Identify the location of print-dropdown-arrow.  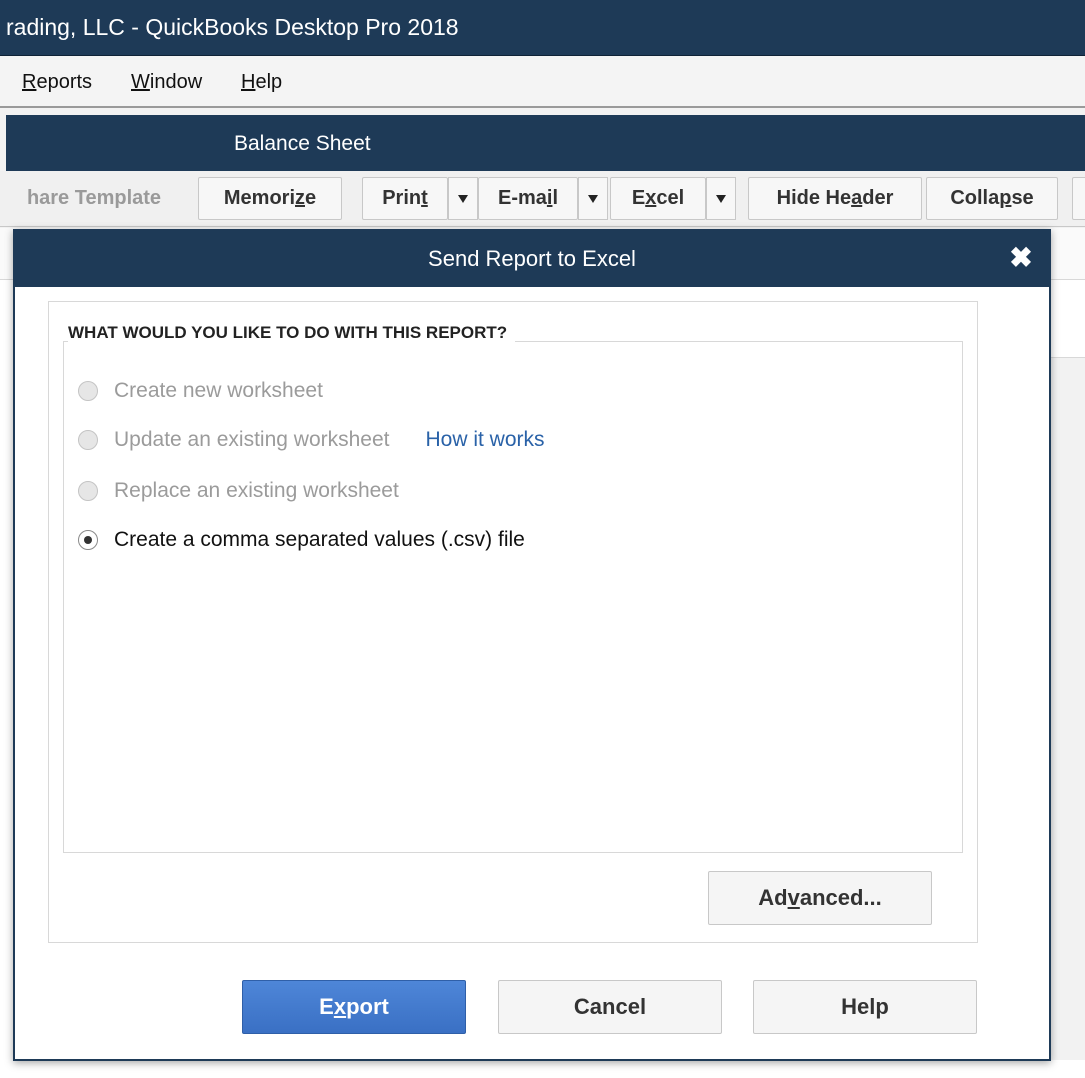
(463, 198).